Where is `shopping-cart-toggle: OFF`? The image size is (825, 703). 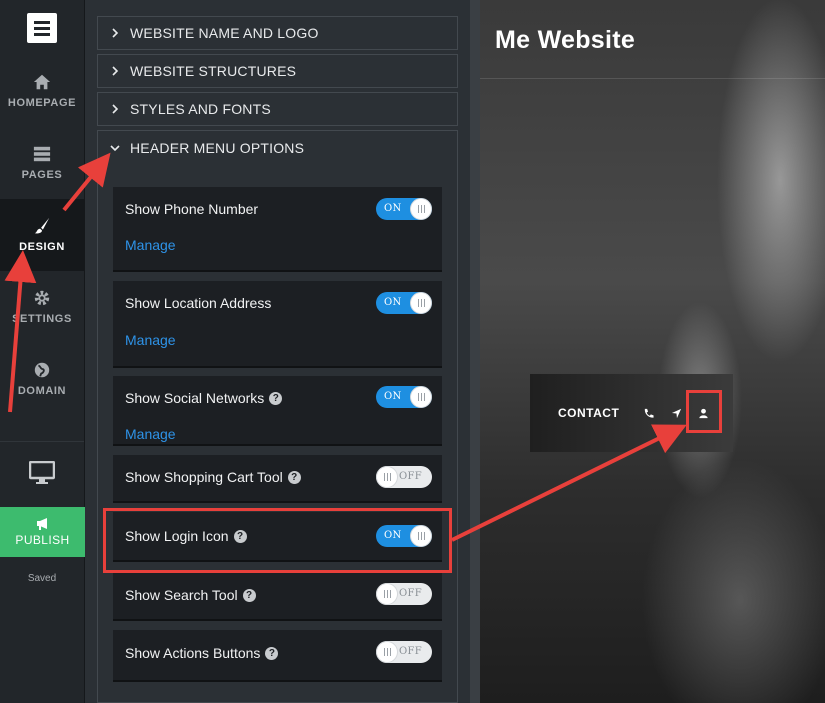
shopping-cart-toggle: OFF is located at coordinates (404, 477).